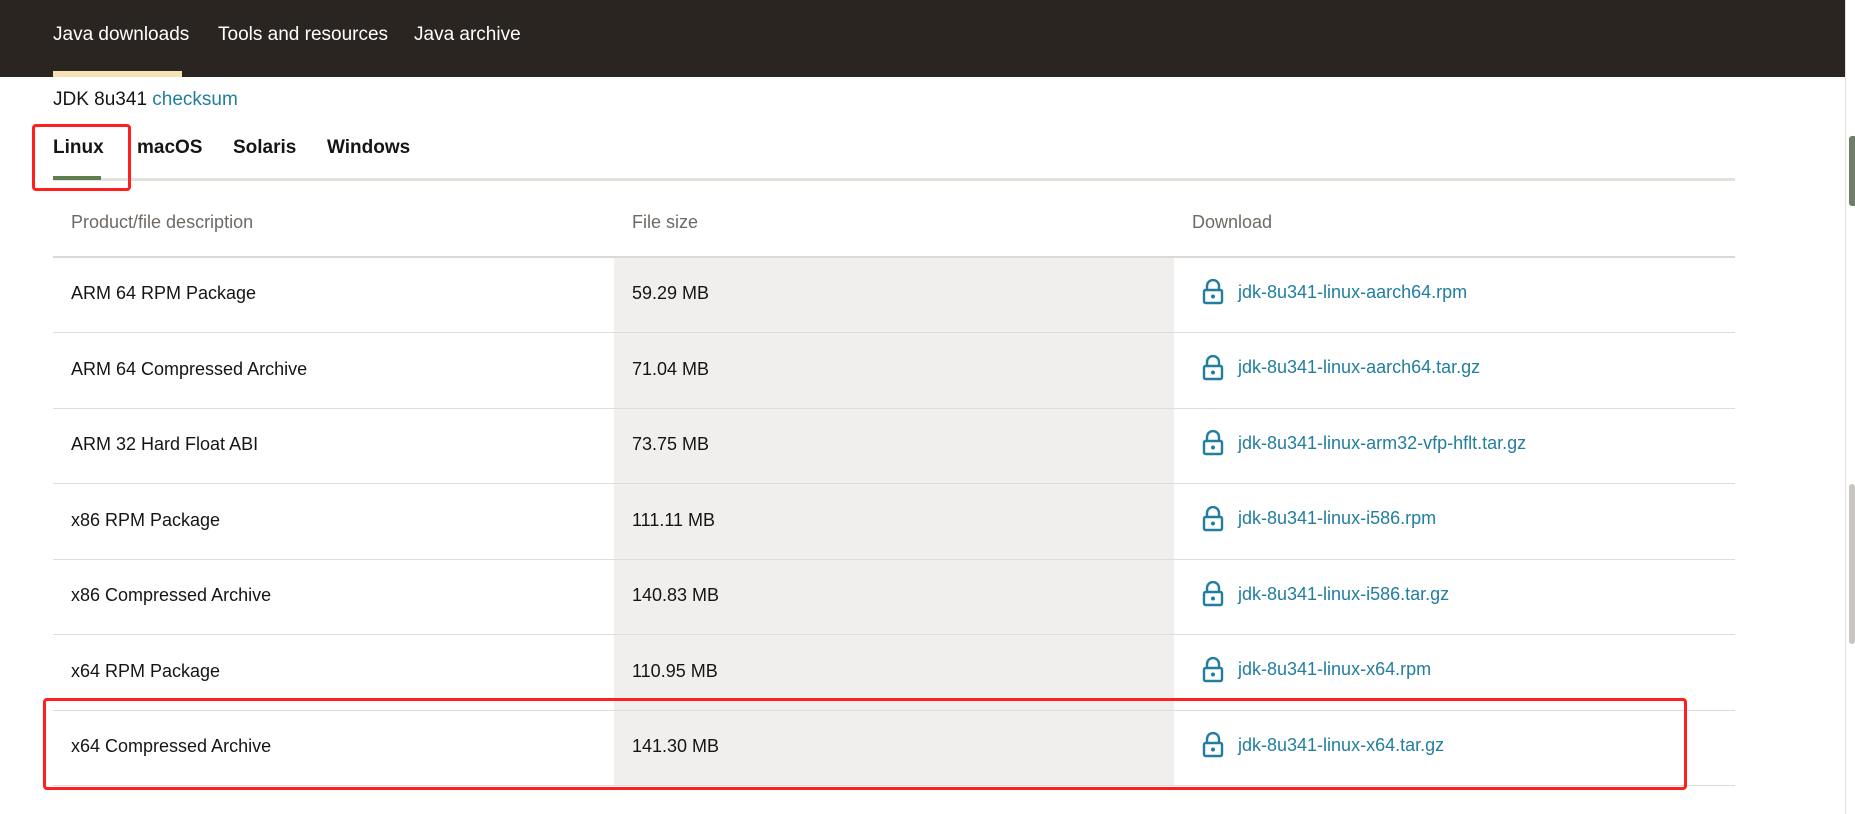 Image resolution: width=1855 pixels, height=814 pixels. Describe the element at coordinates (121, 35) in the screenshot. I see `nav-java-downloads: Java downloads` at that location.